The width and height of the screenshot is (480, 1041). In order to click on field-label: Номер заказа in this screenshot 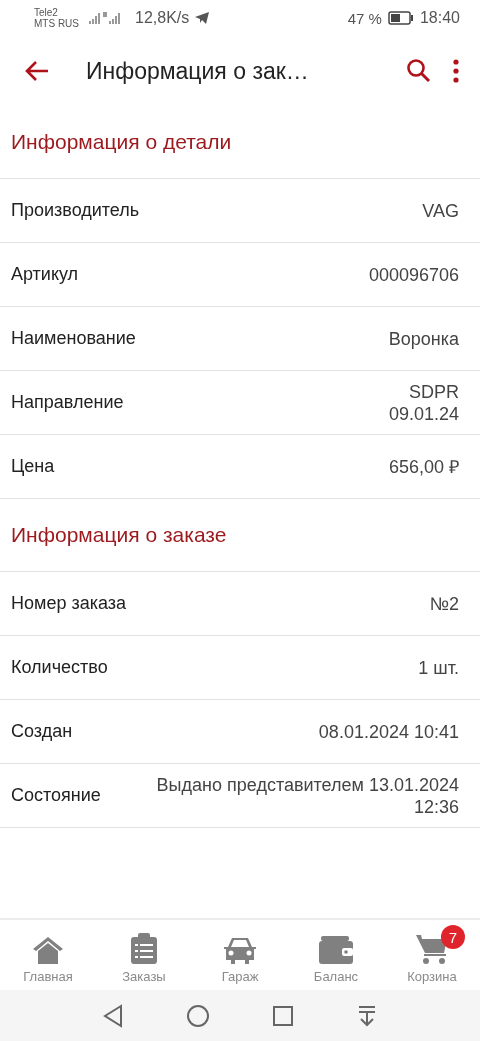, I will do `click(68, 603)`.